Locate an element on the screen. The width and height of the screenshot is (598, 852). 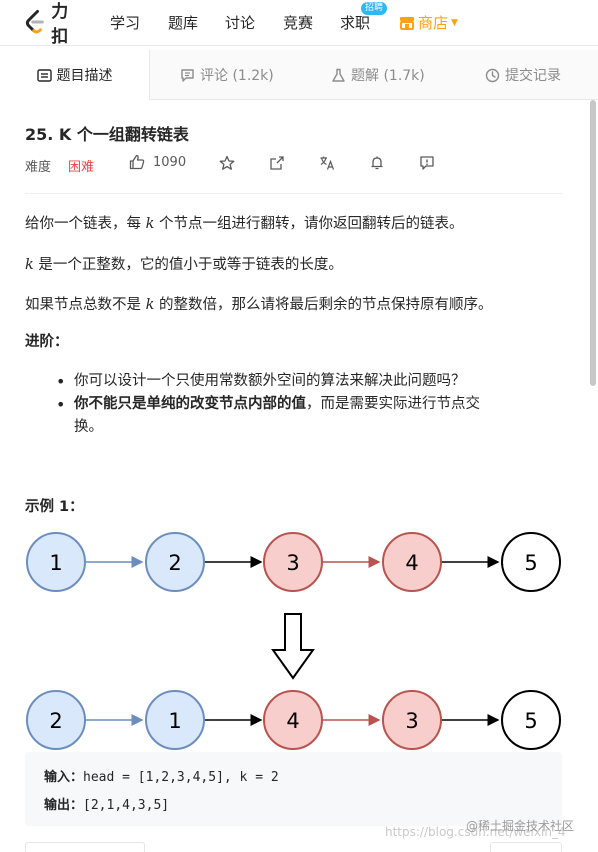
row1-node-2: 2 is located at coordinates (175, 562).